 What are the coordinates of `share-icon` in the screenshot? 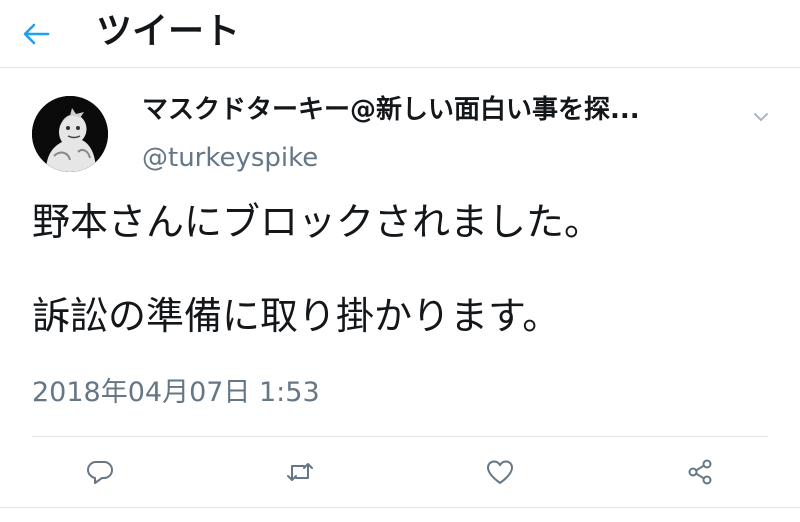 It's located at (700, 472).